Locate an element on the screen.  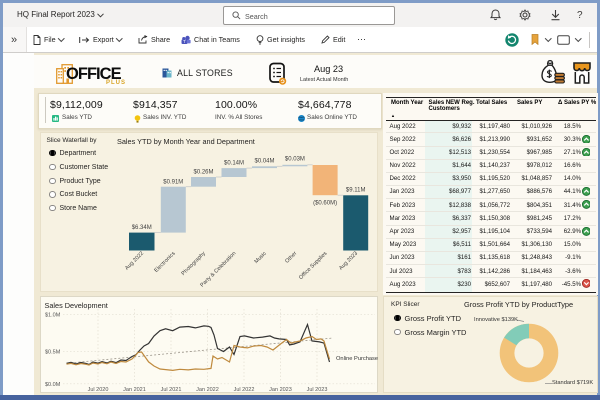
svg-text: ($0.60M) is located at coordinates (325, 204).